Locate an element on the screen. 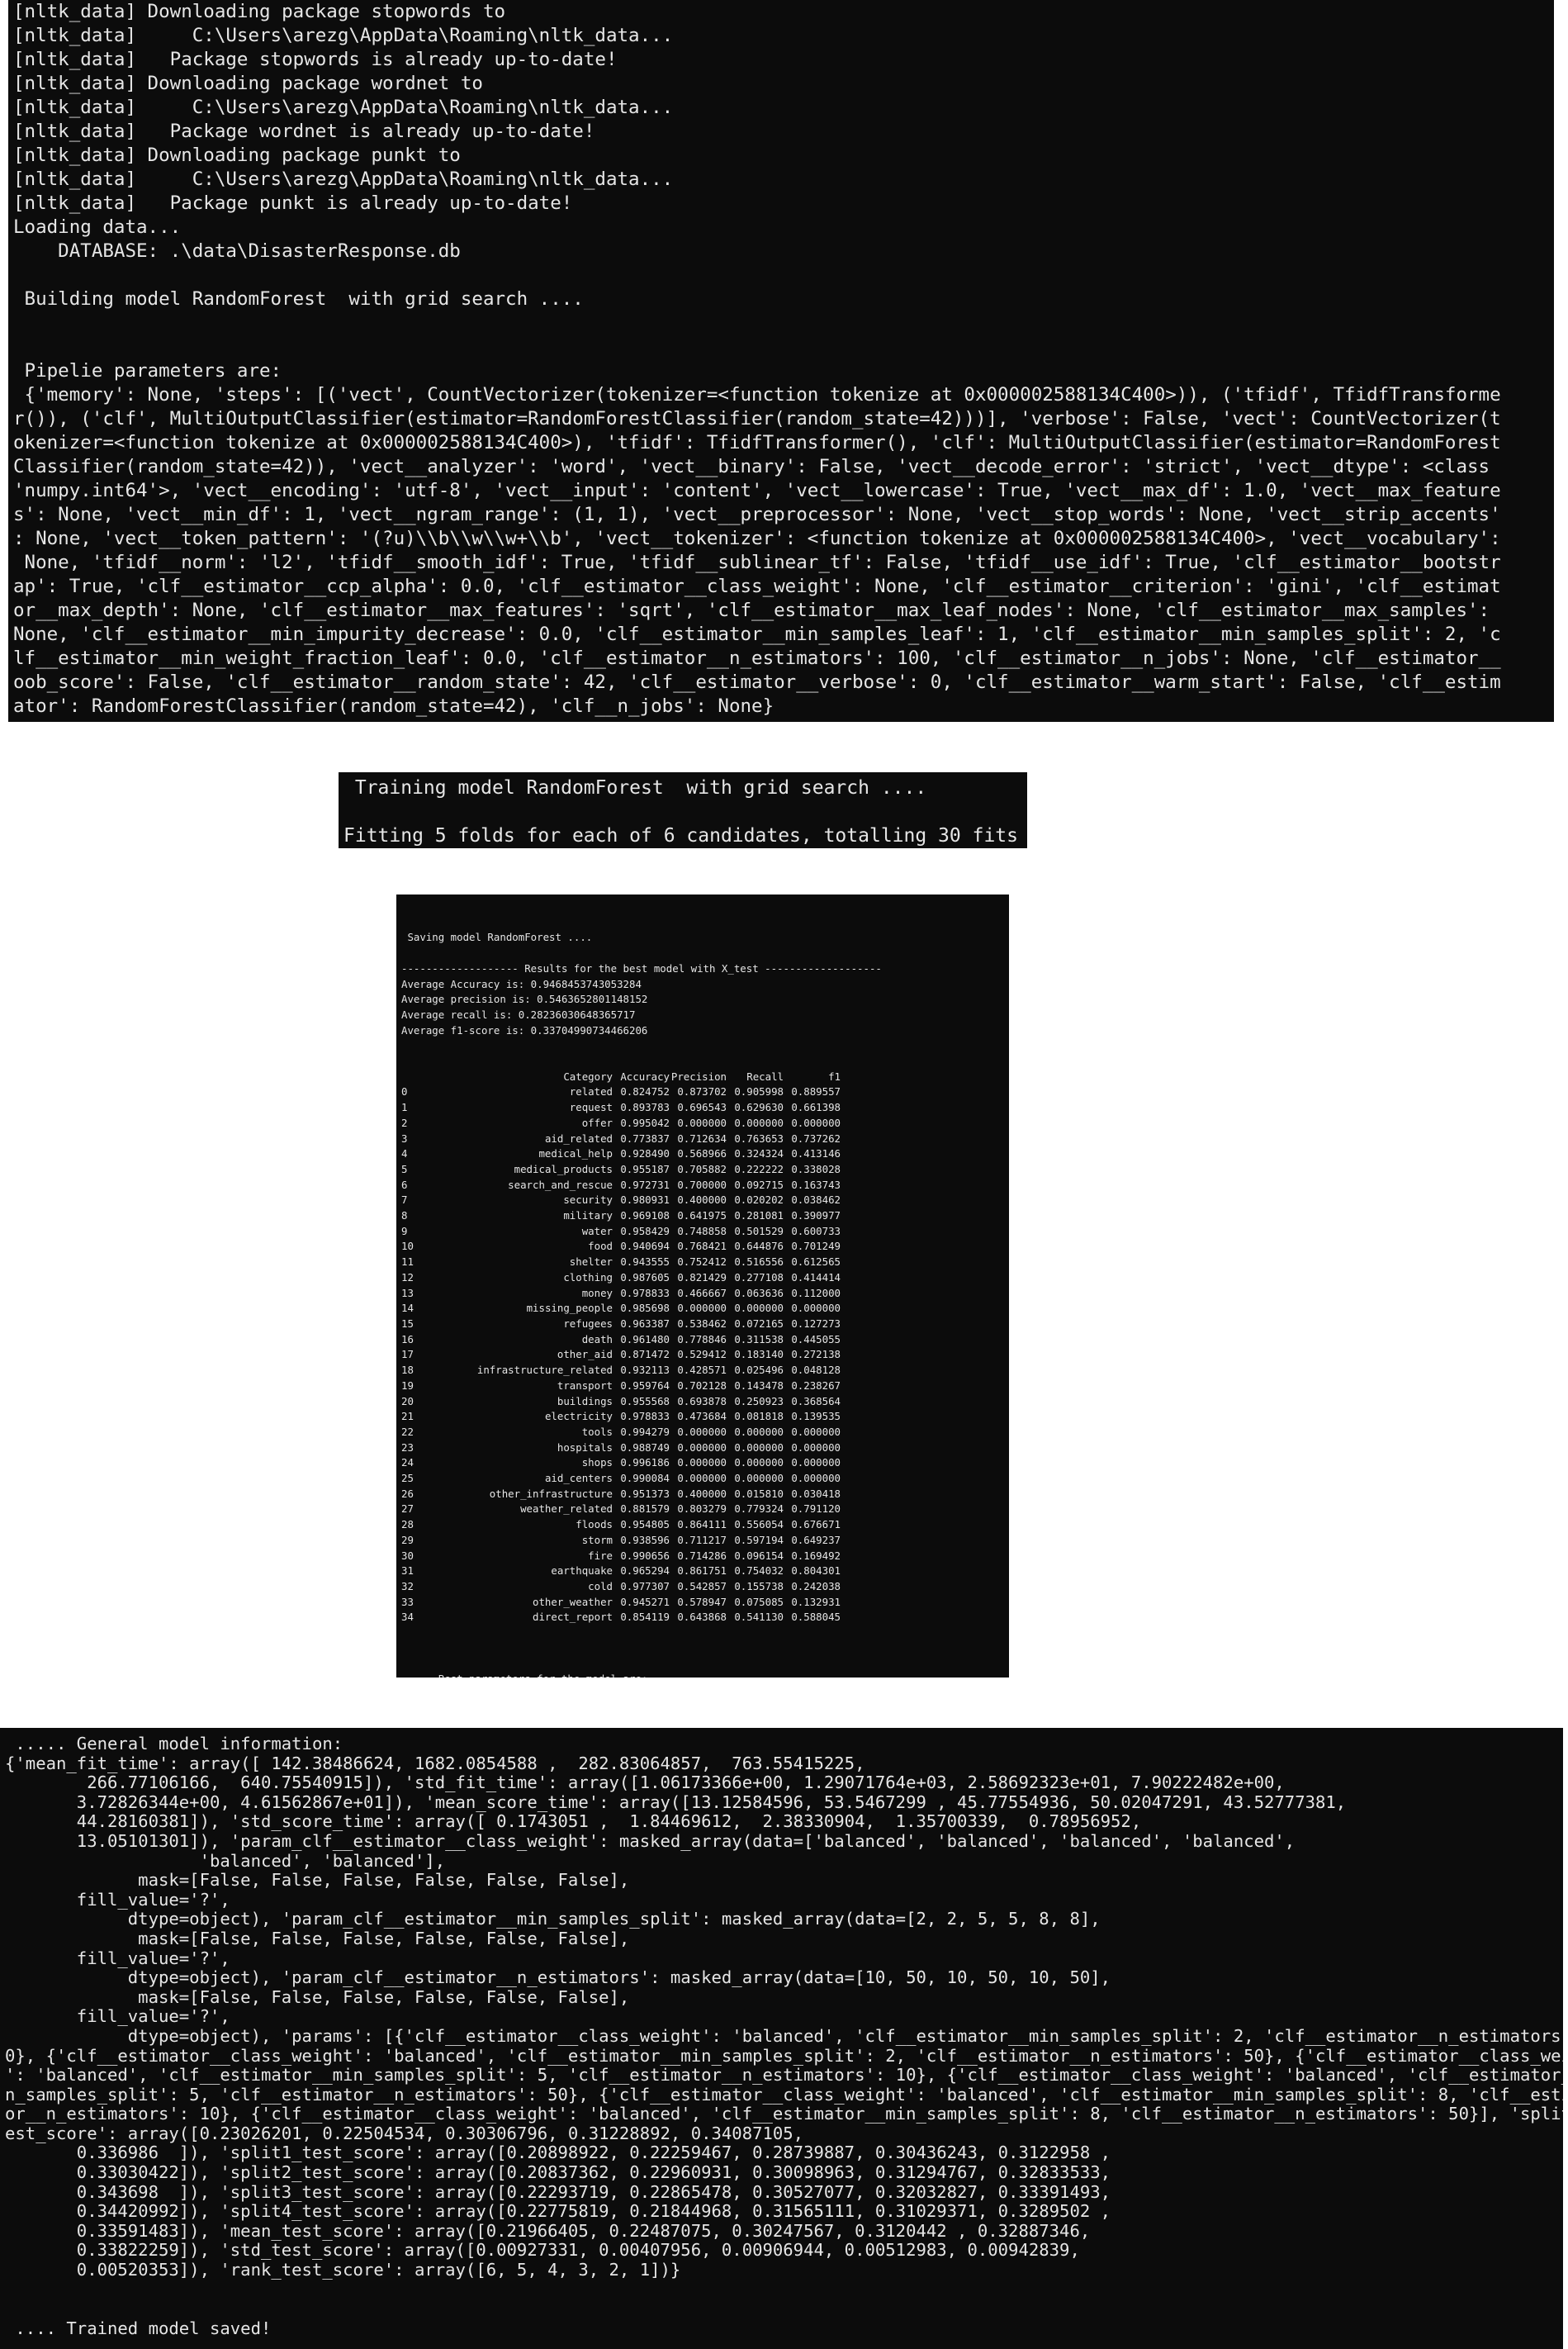 This screenshot has width=1568, height=2349. table-cell: 9 is located at coordinates (404, 1230).